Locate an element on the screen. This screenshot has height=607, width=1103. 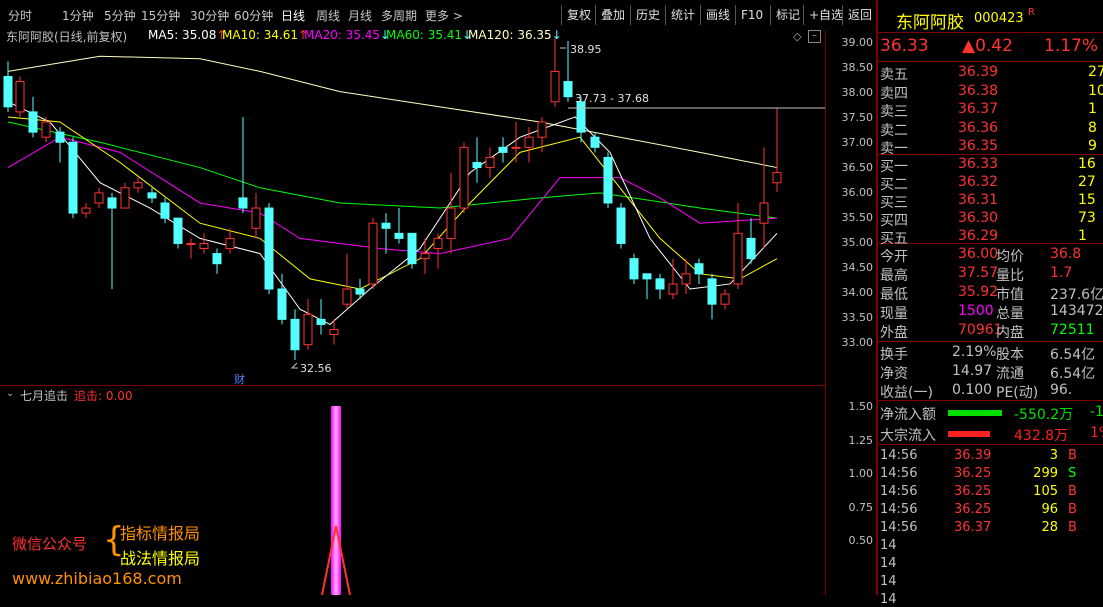
bid-label: 买四 is located at coordinates (894, 221).